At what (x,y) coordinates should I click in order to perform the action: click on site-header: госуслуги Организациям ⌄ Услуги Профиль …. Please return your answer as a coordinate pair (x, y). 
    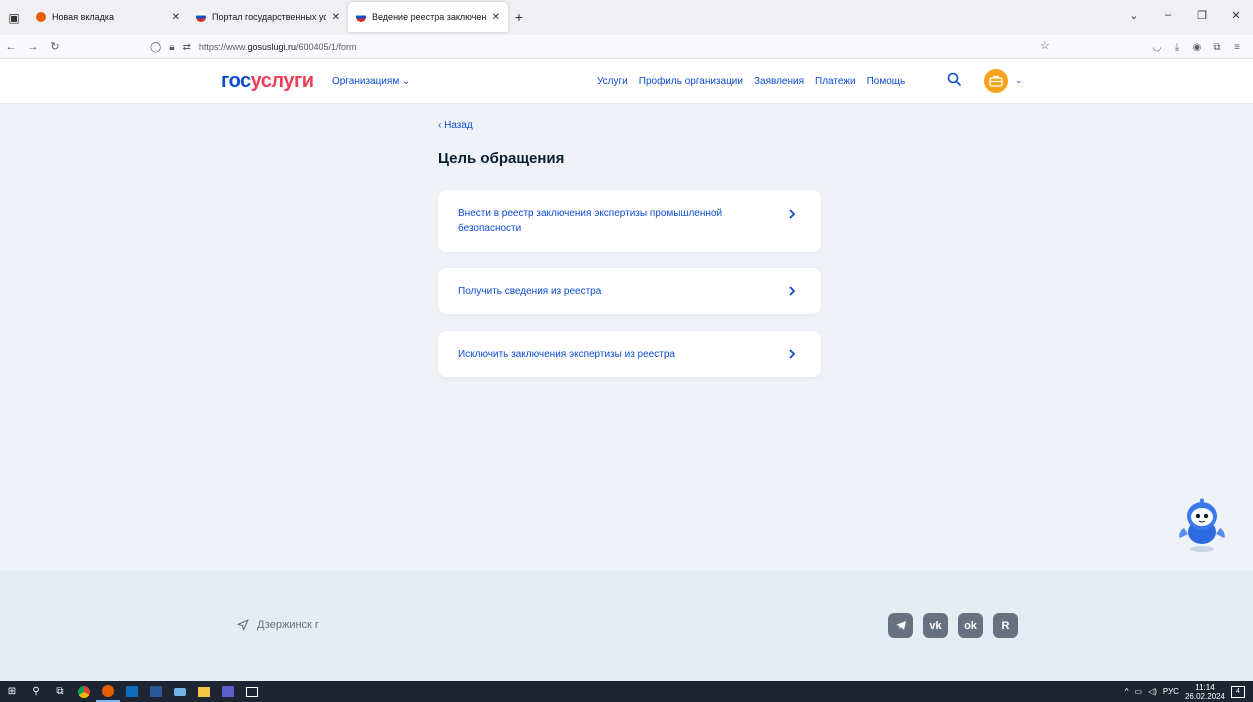
    Looking at the image, I should click on (626, 81).